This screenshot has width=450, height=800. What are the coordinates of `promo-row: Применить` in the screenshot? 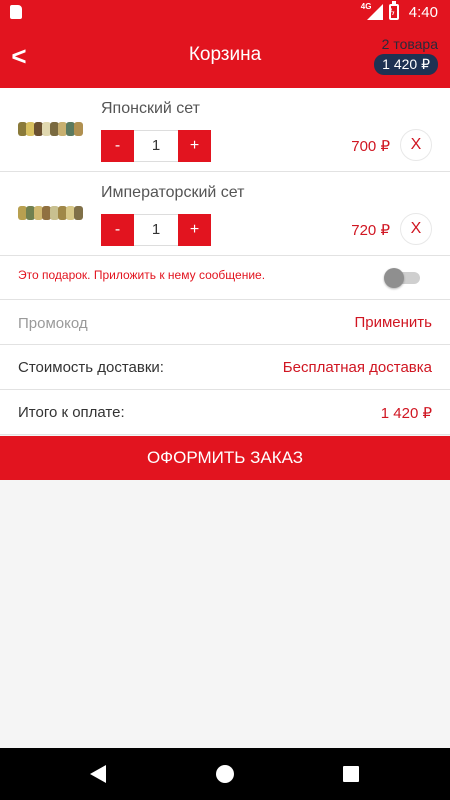 It's located at (225, 322).